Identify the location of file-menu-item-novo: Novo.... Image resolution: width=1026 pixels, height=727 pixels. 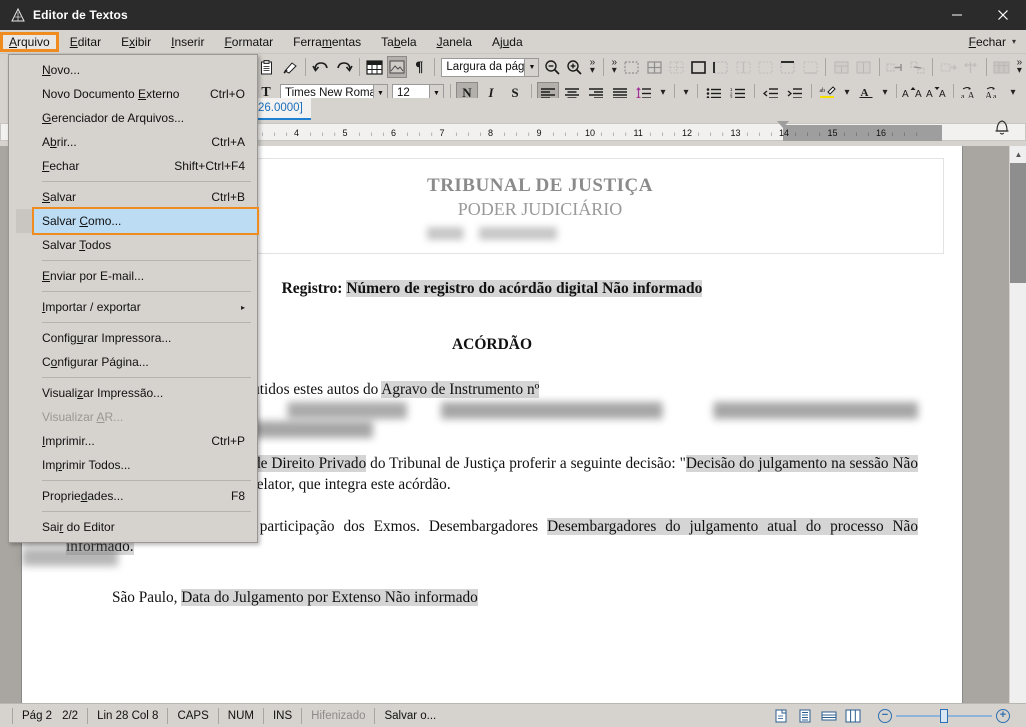
(133, 70).